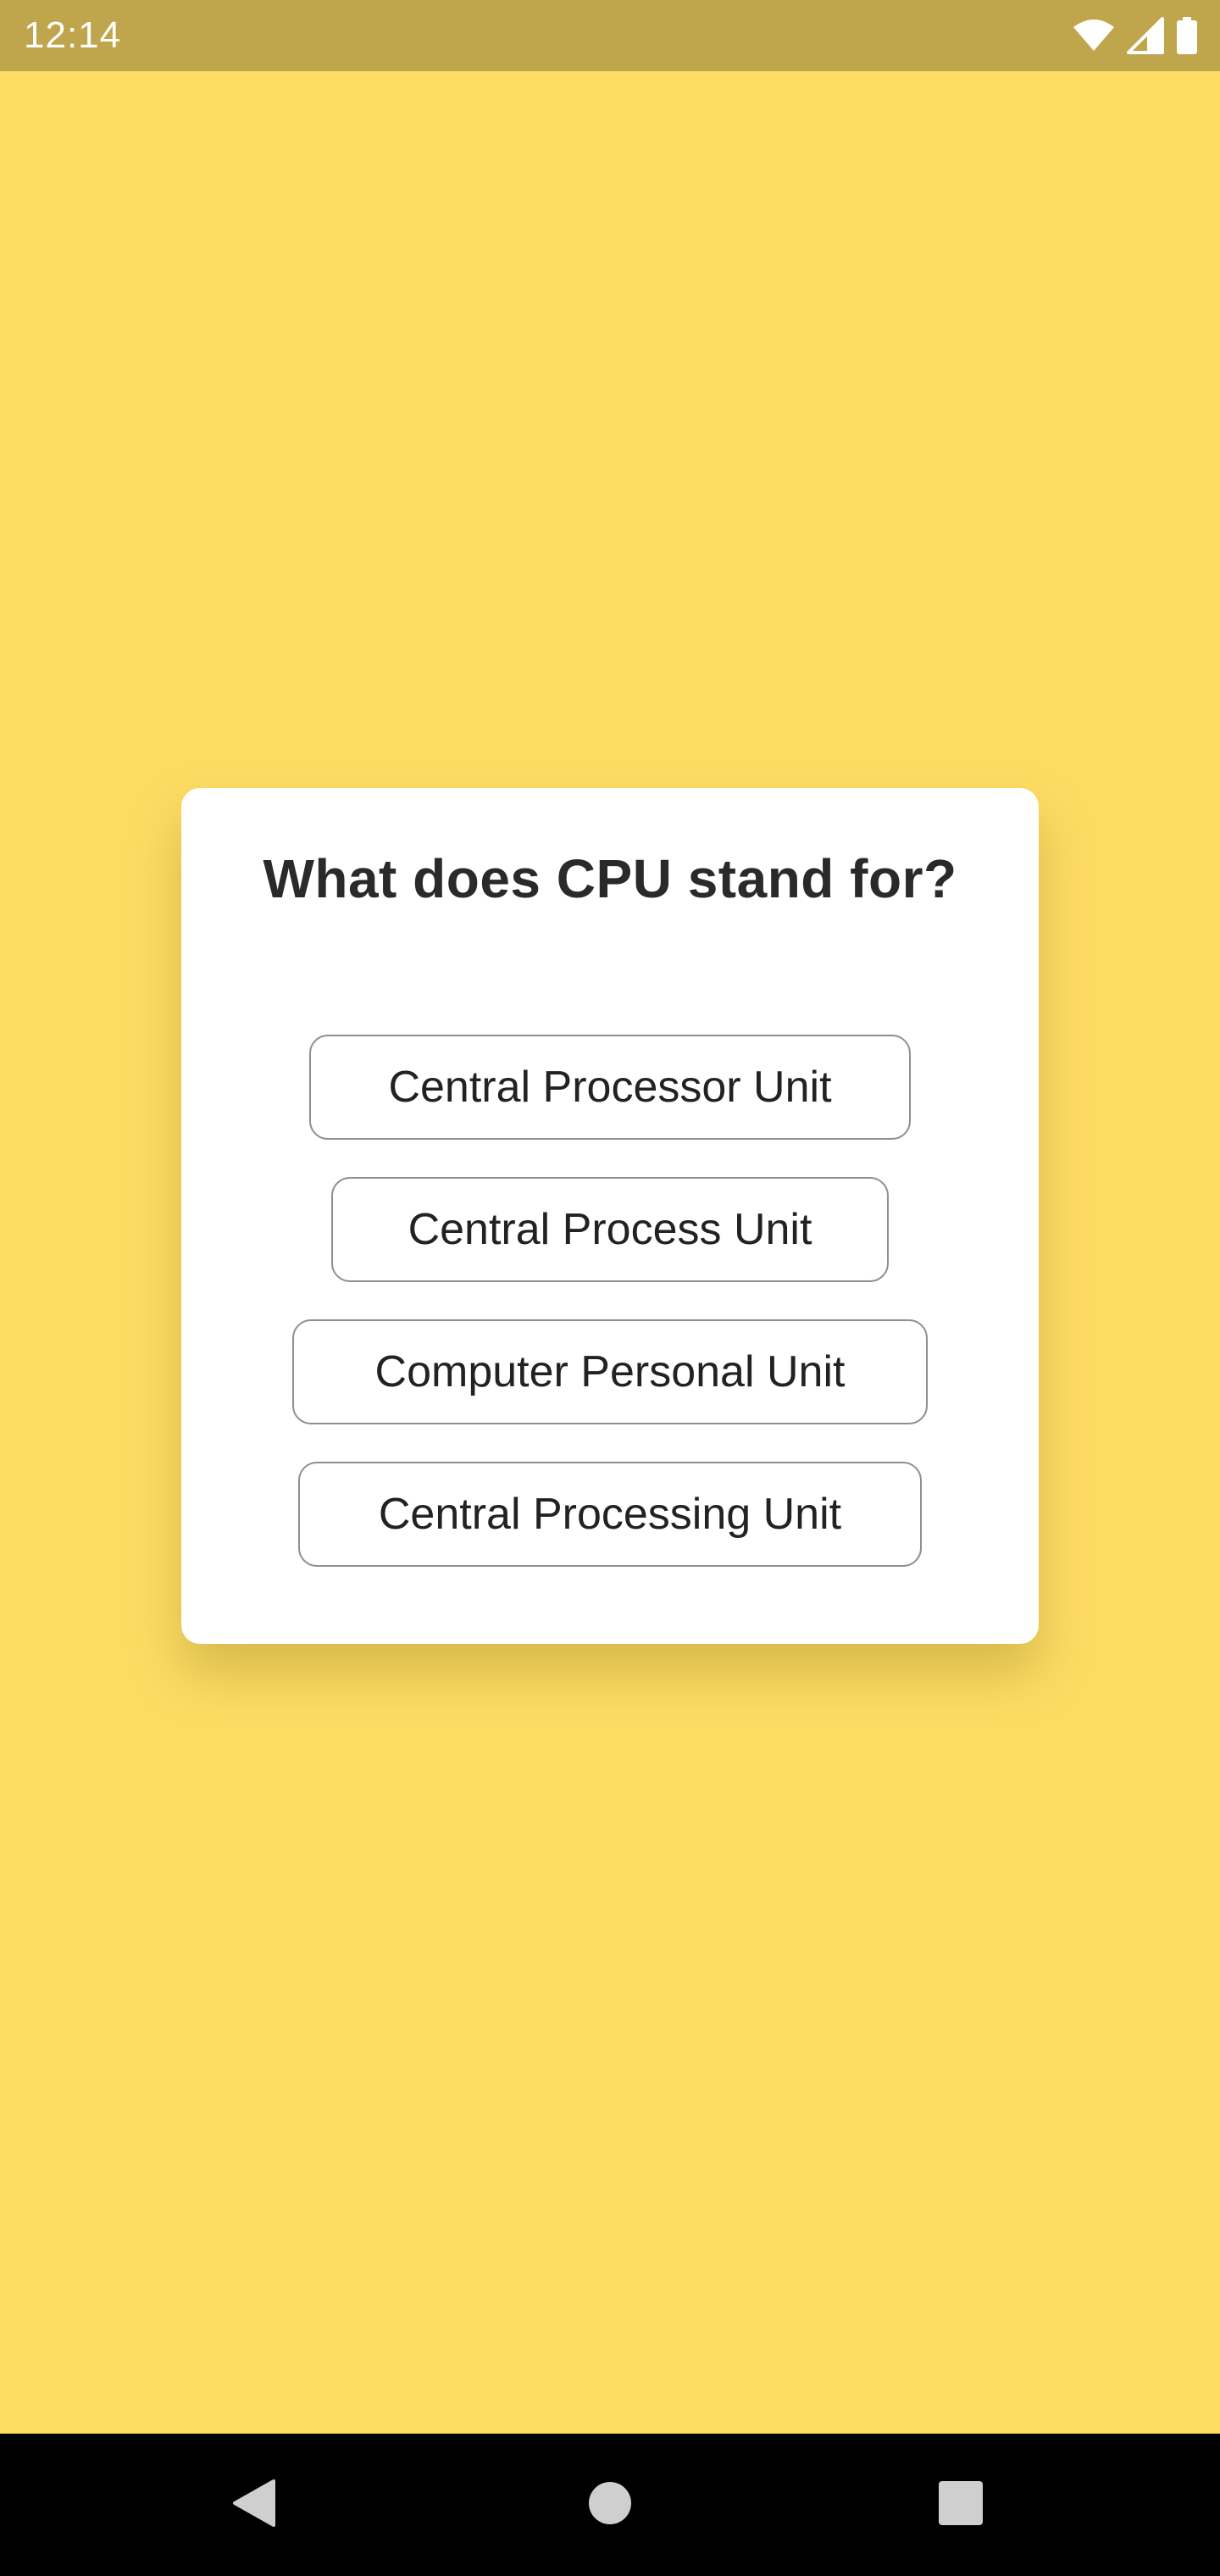 Image resolution: width=1220 pixels, height=2576 pixels. What do you see at coordinates (610, 878) in the screenshot?
I see `question-text: What does CPU stand for?` at bounding box center [610, 878].